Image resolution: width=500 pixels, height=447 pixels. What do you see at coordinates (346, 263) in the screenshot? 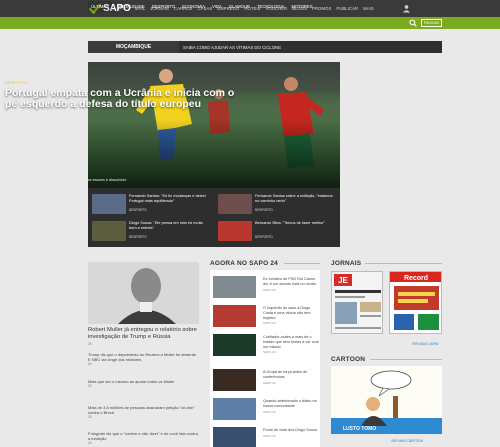
I see `jornais-title: JORNAIS` at bounding box center [346, 263].